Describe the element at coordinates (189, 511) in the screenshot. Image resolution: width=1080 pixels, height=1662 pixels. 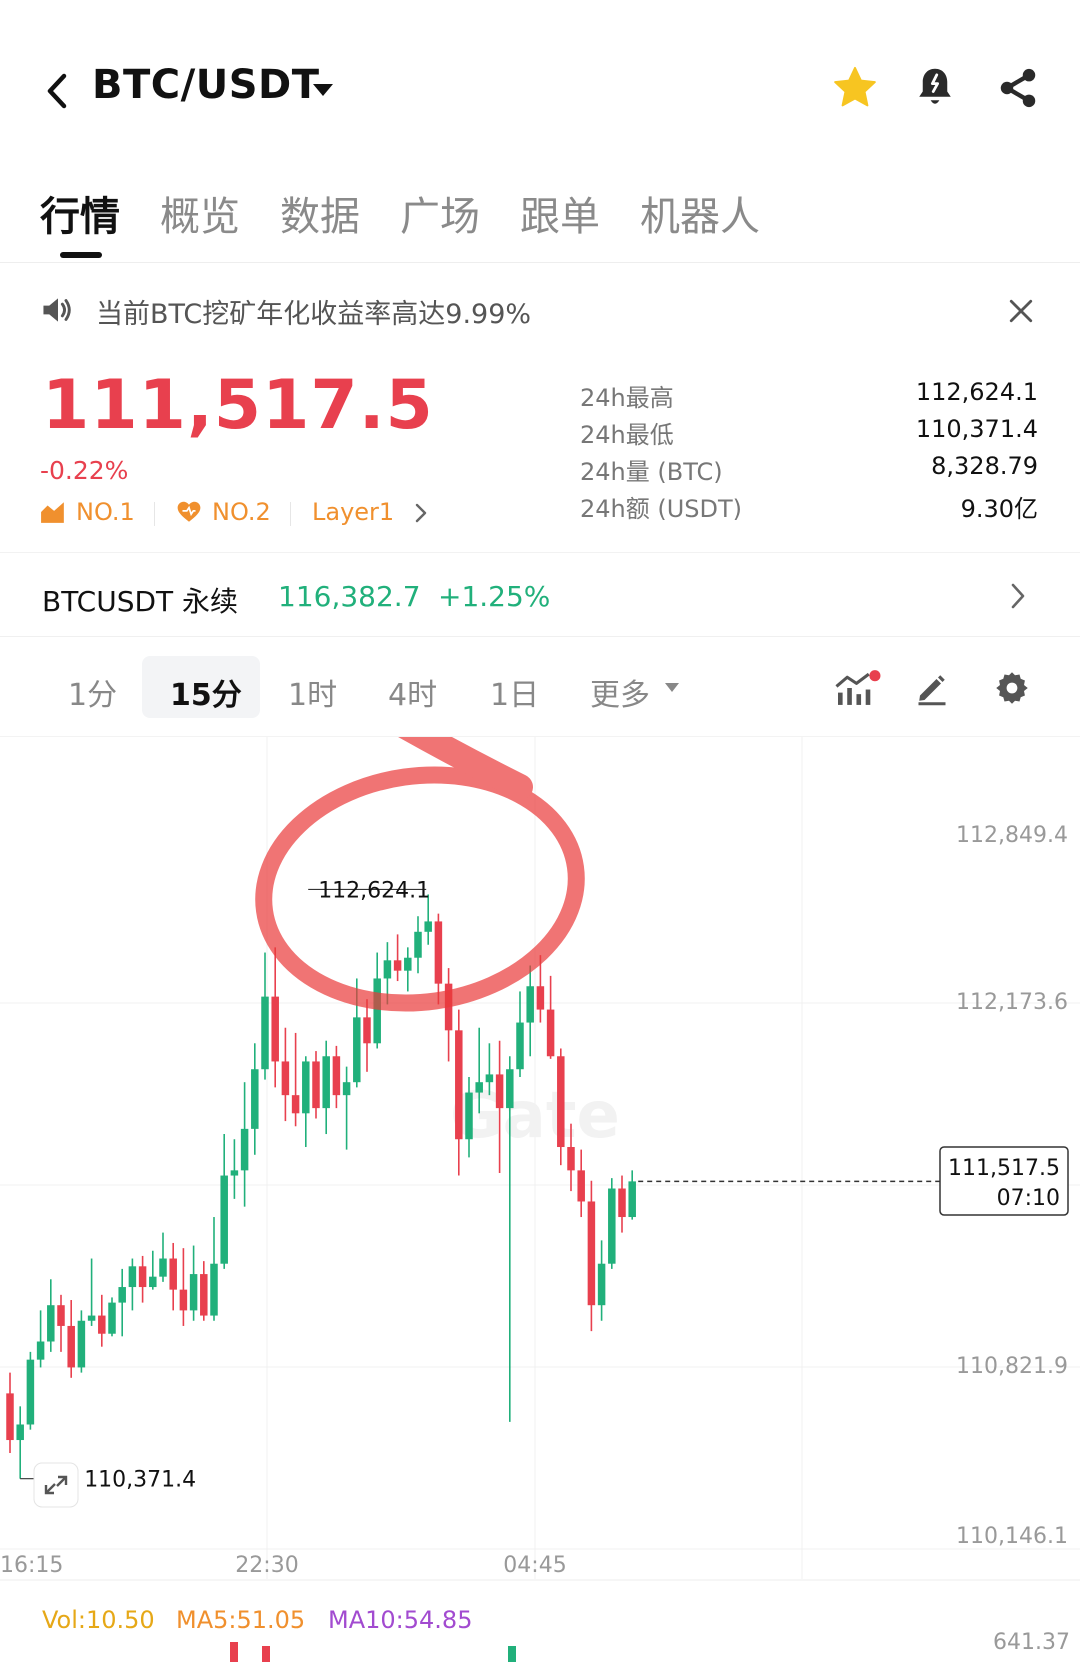
I see `heart-badge-icon` at that location.